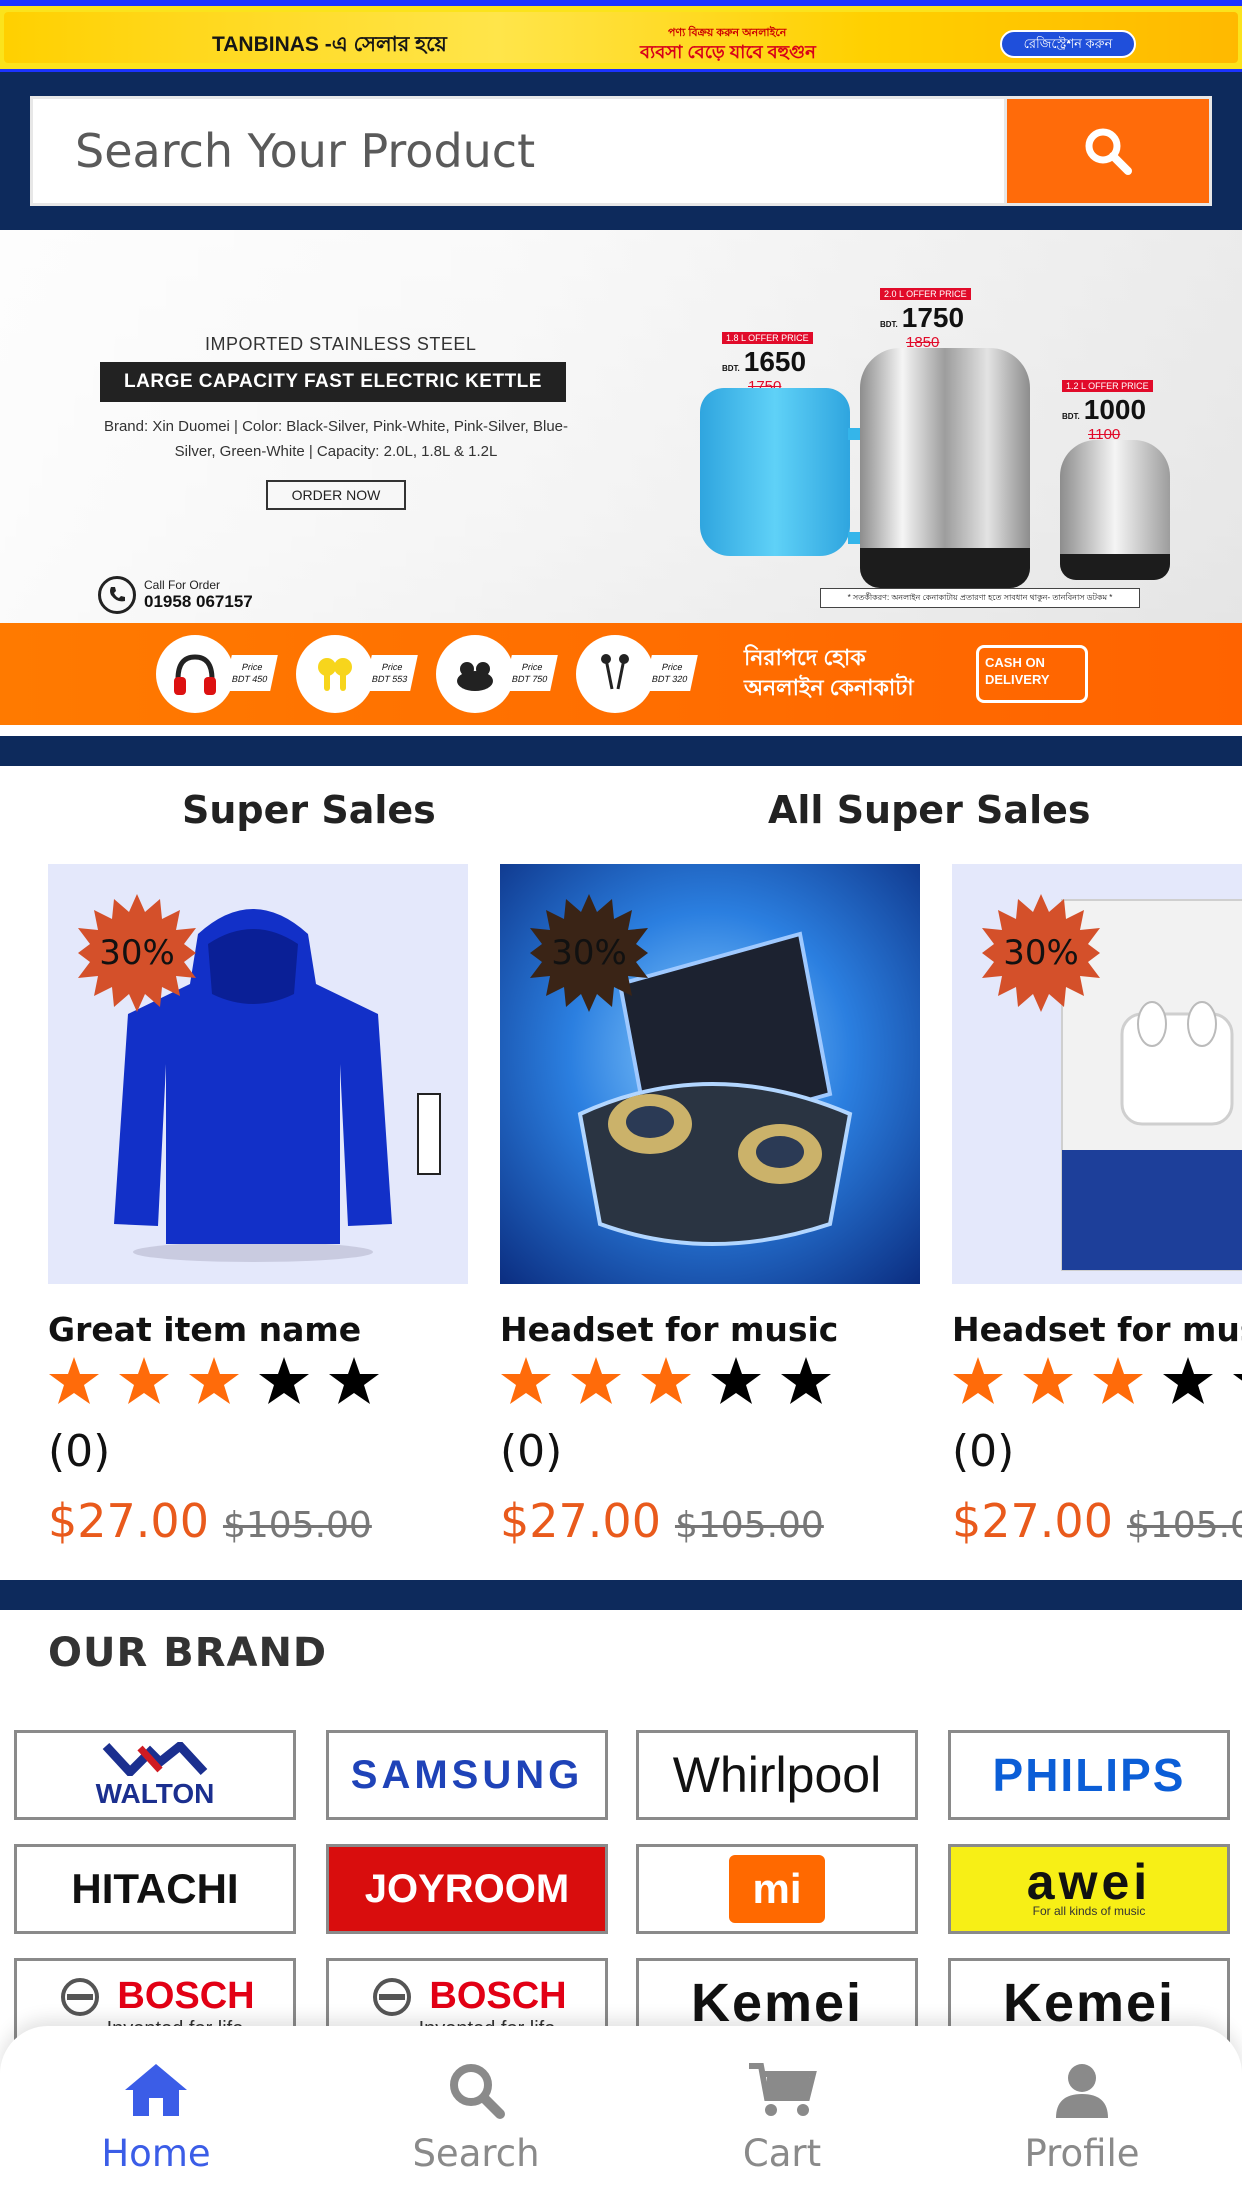 The width and height of the screenshot is (1242, 2208). I want to click on sales-tabs: Super Sales All Super Sales, so click(621, 810).